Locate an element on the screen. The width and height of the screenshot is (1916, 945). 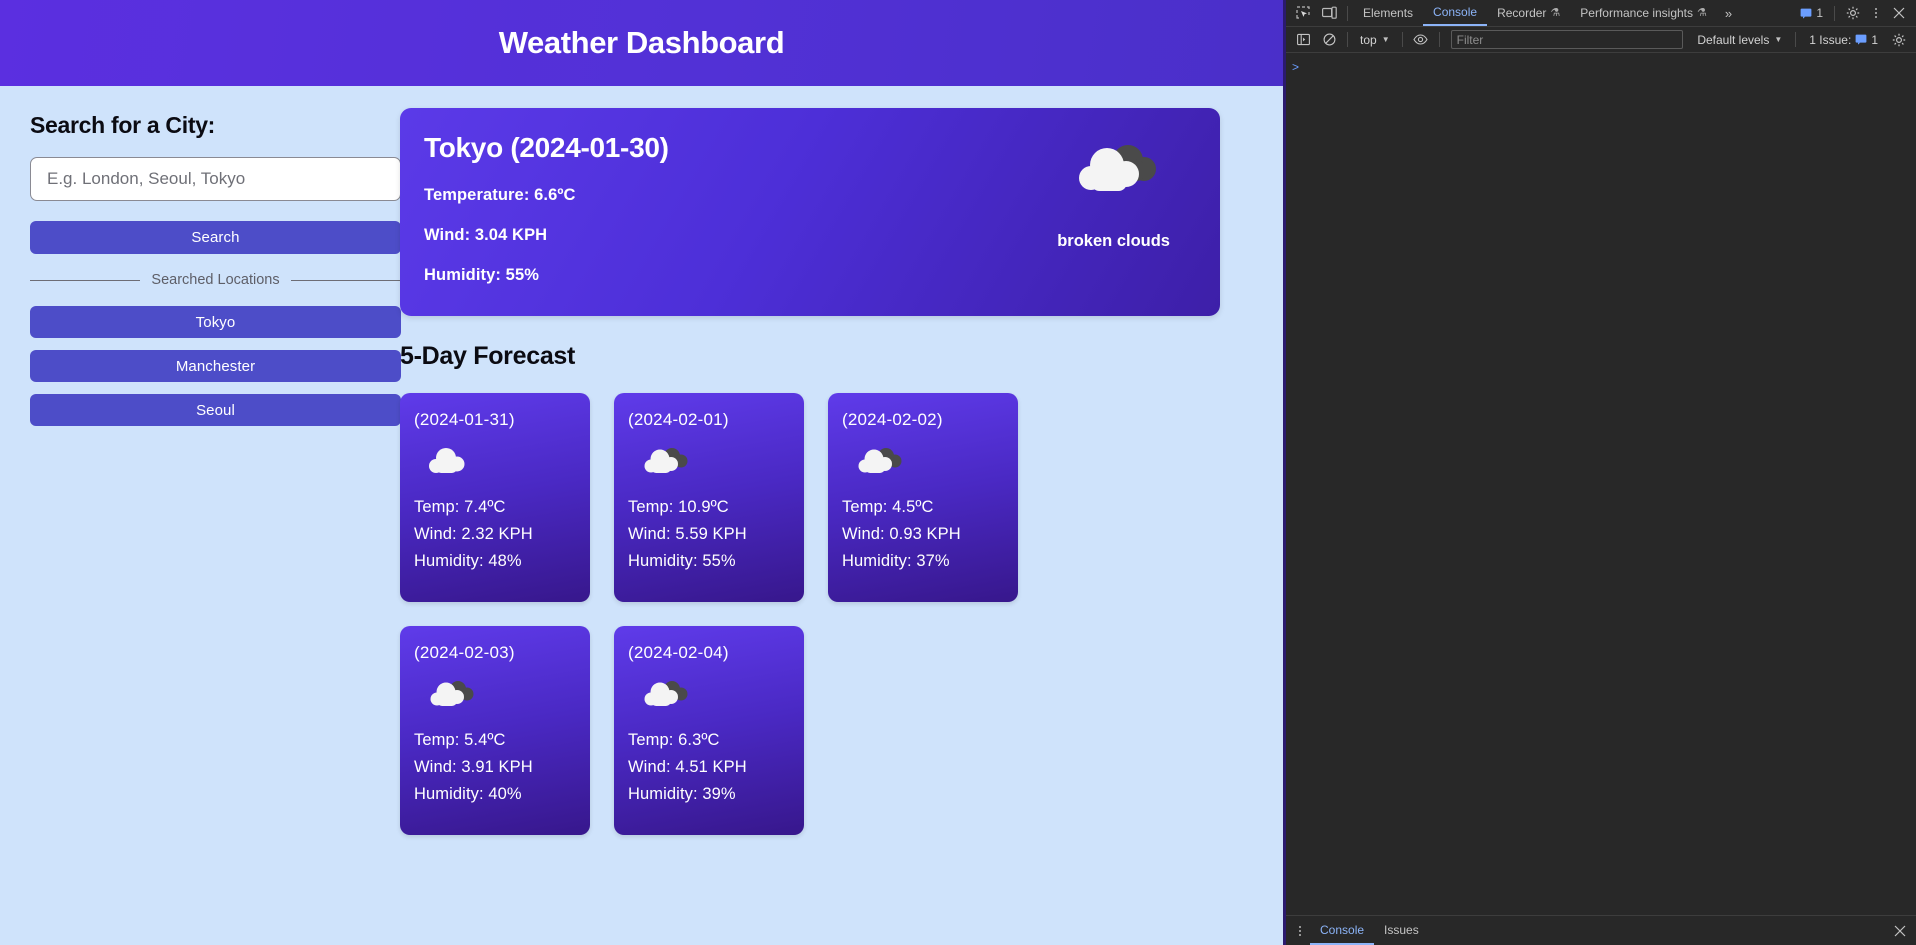
tab-recorder: Recorder ⚗ is located at coordinates (1528, 13).